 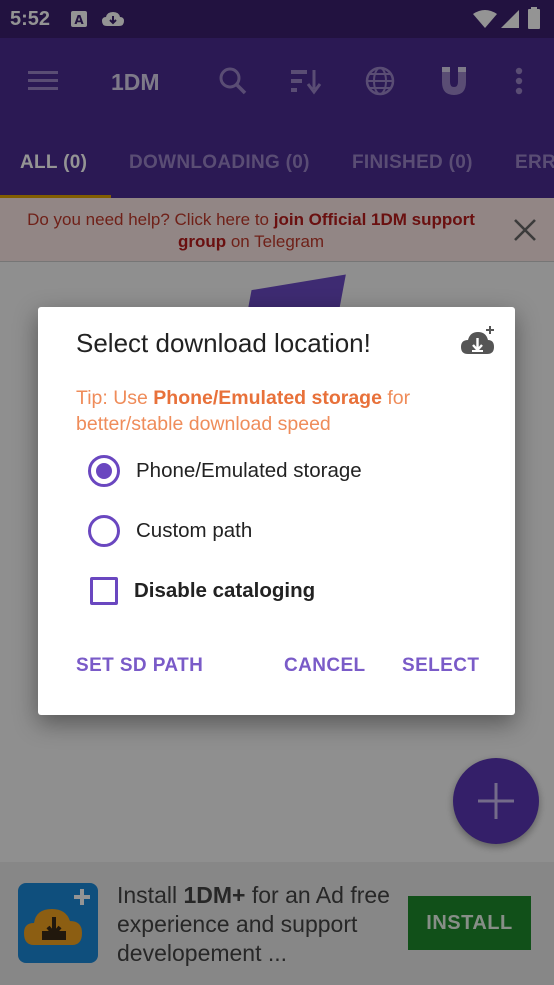 I want to click on checkbox-disable-cataloging, so click(x=104, y=591).